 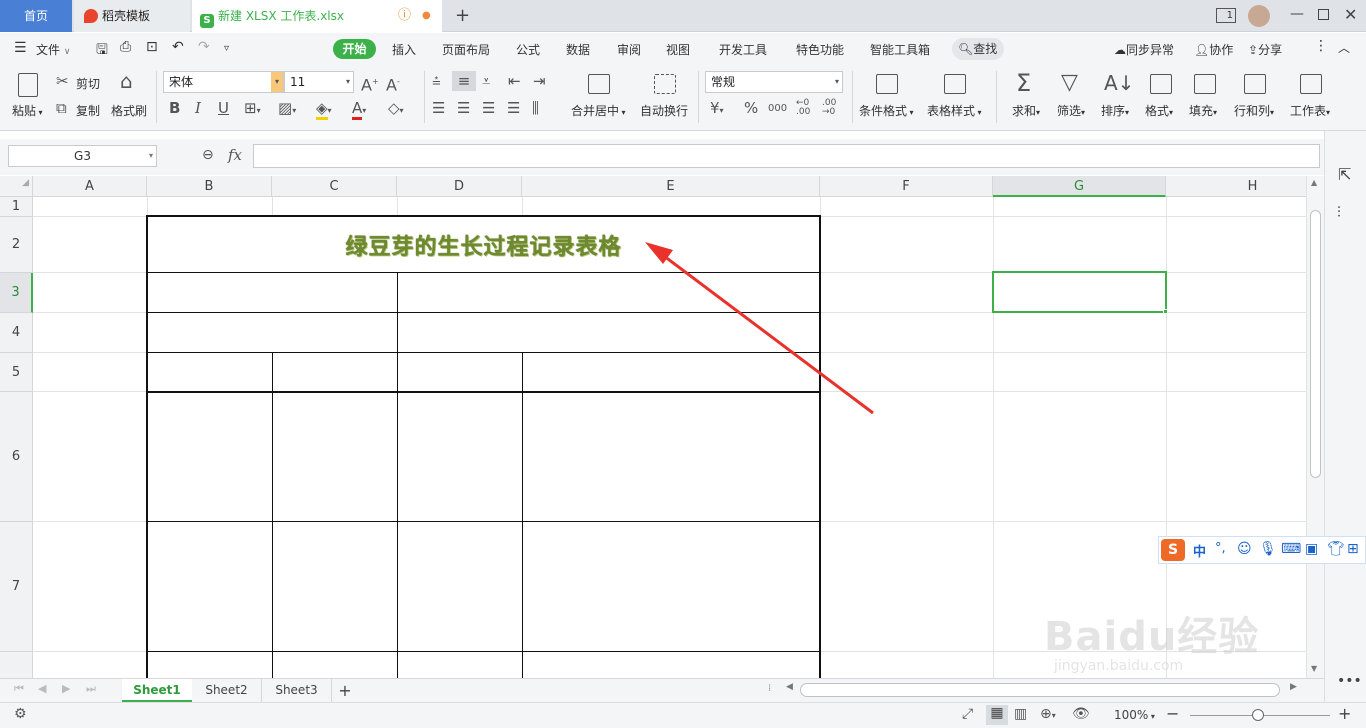 What do you see at coordinates (1336, 549) in the screenshot?
I see `skin-icon: 👕︎` at bounding box center [1336, 549].